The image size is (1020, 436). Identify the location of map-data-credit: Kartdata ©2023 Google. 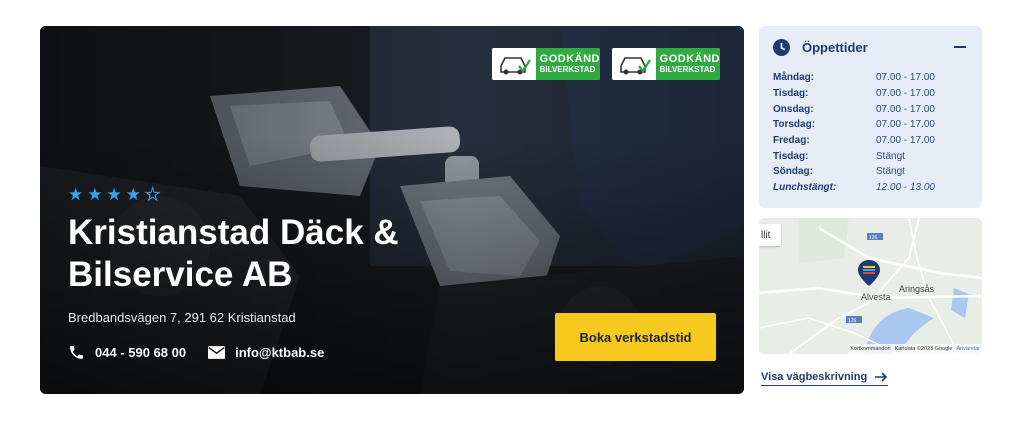
(923, 349).